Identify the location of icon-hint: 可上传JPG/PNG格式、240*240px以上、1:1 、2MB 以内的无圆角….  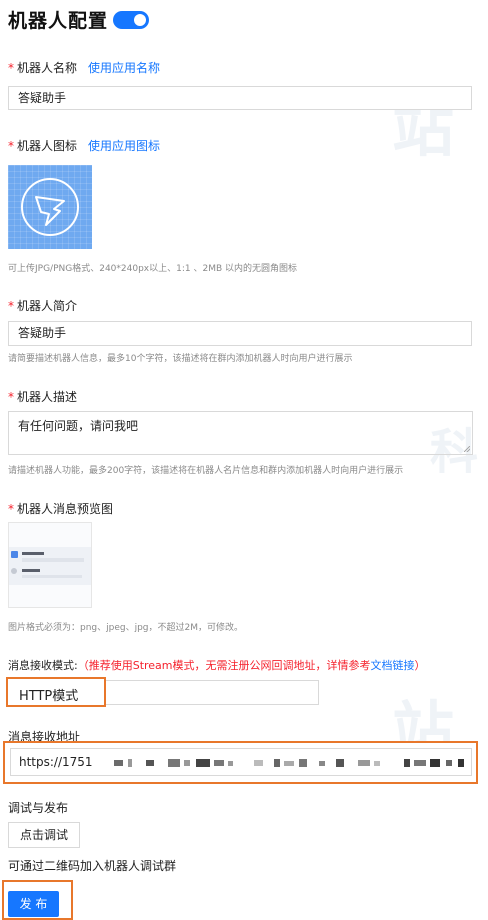
(152, 269).